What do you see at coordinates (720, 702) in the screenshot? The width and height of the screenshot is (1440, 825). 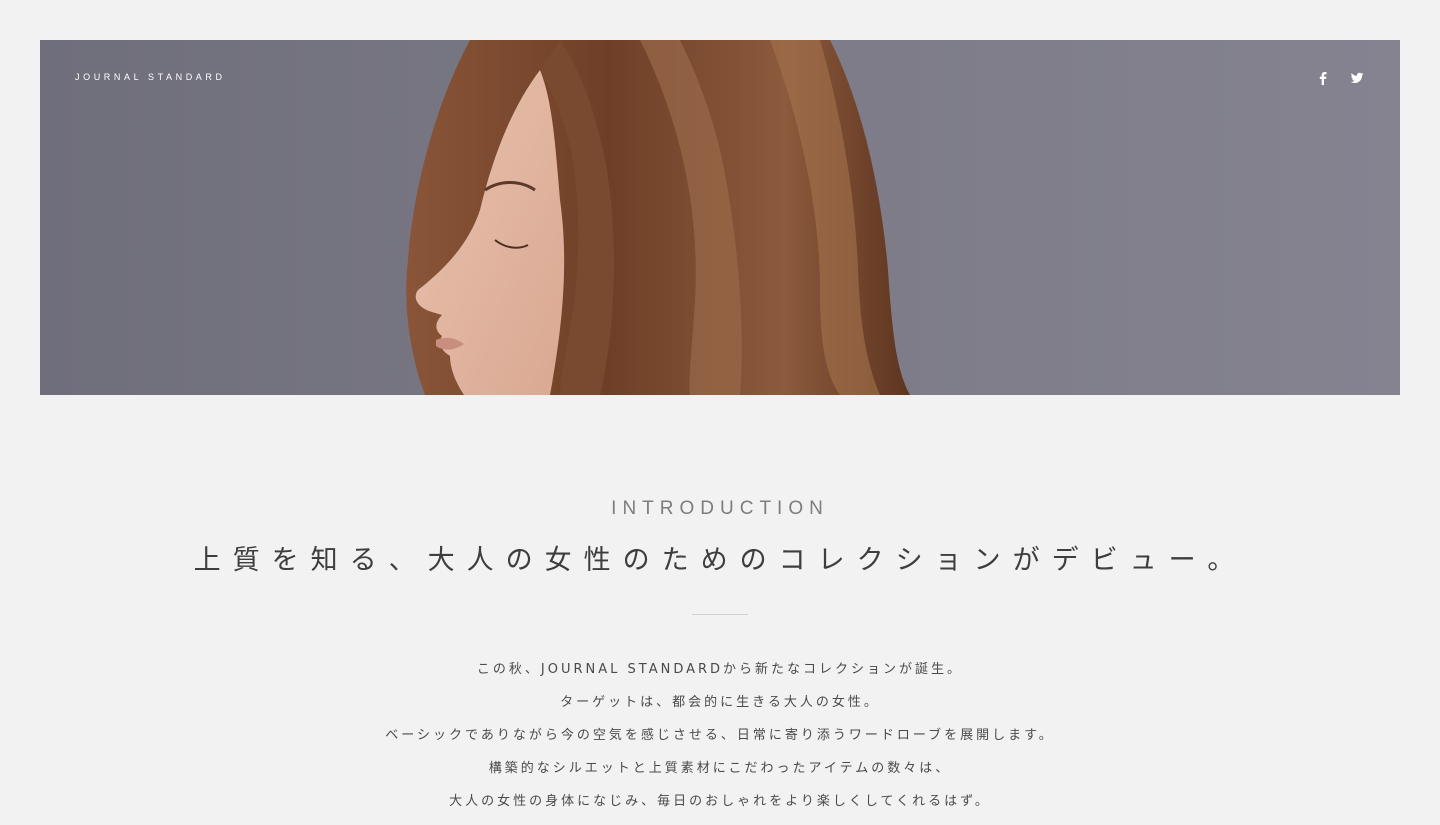 I see `body-line: ターゲットは、都会的に生きる大人の女性。` at bounding box center [720, 702].